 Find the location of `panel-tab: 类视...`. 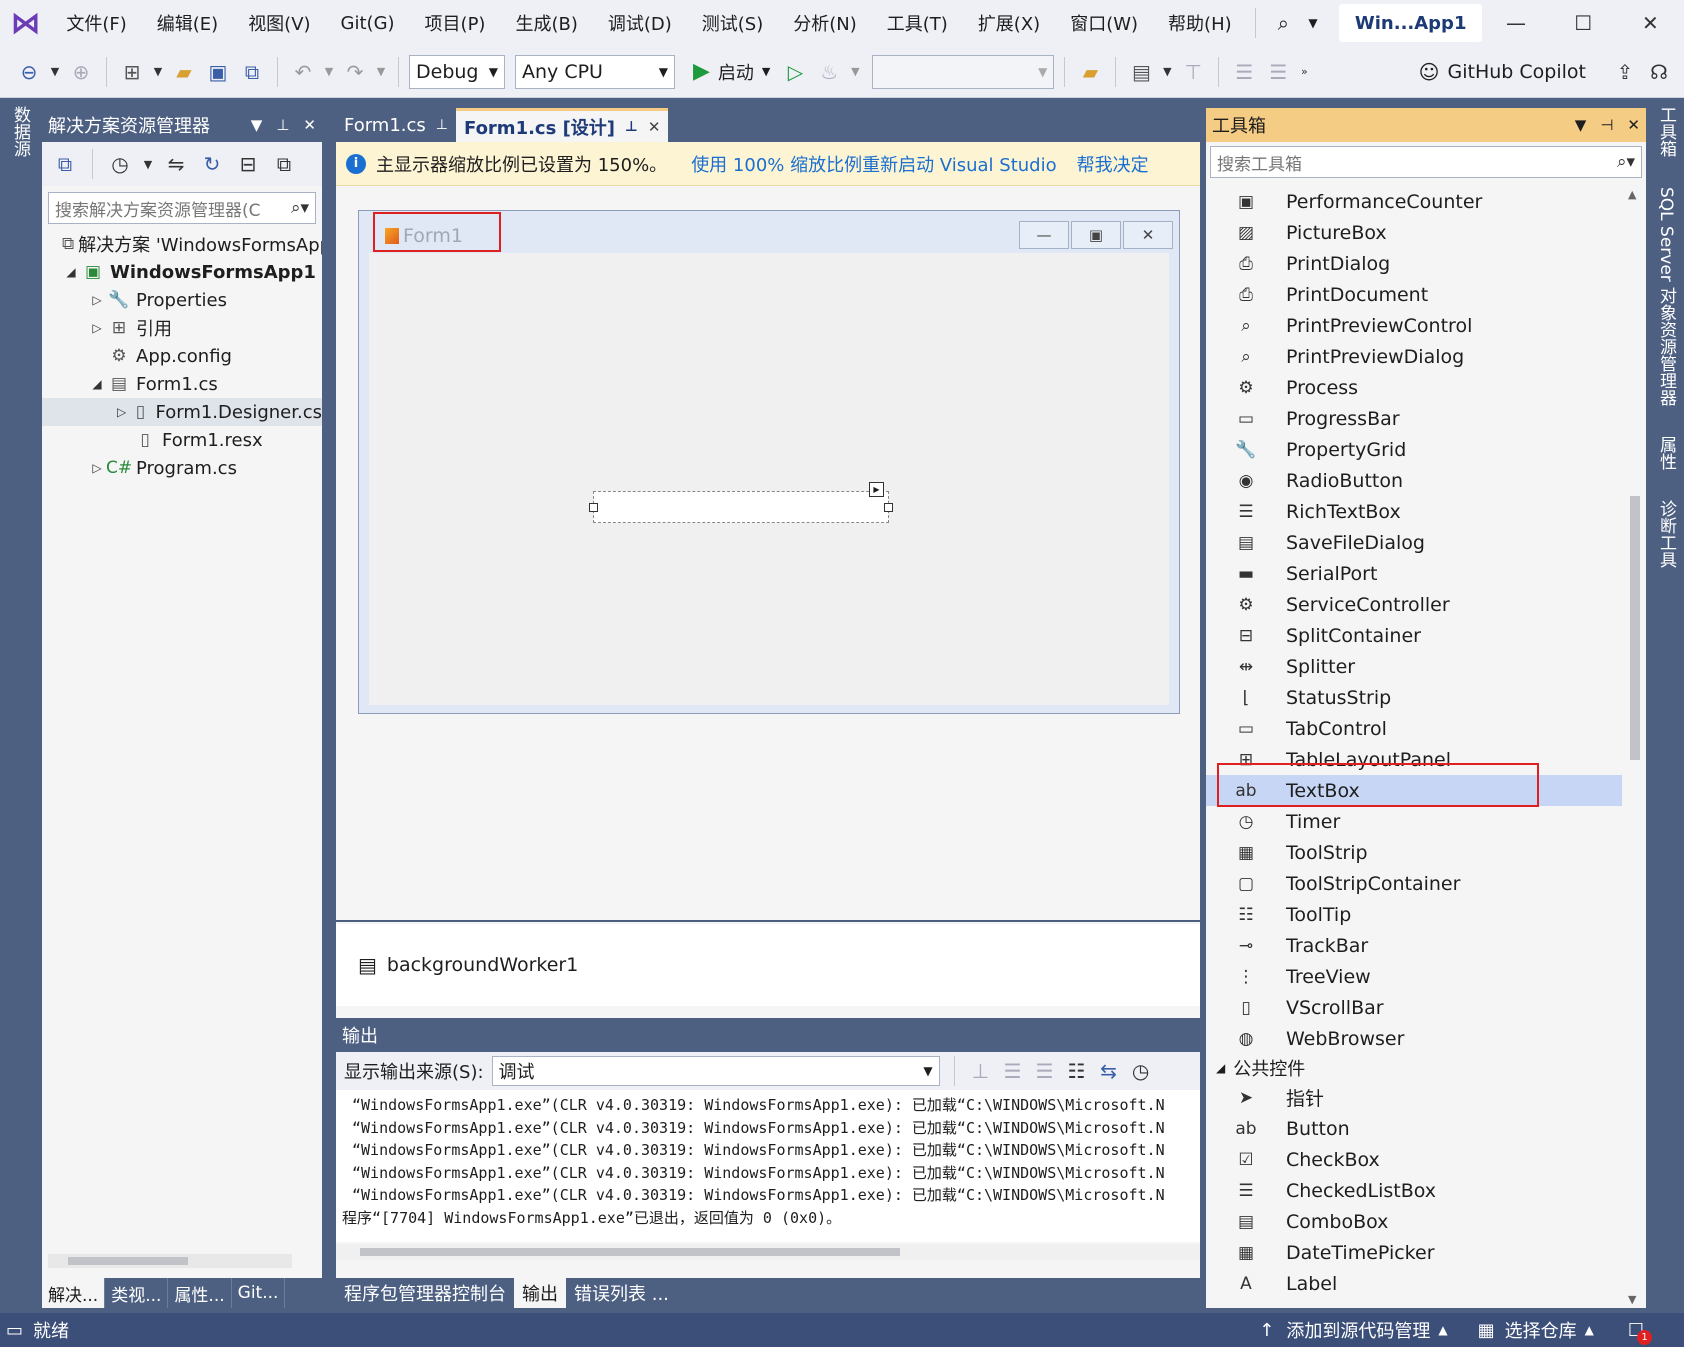

panel-tab: 类视... is located at coordinates (137, 1293).